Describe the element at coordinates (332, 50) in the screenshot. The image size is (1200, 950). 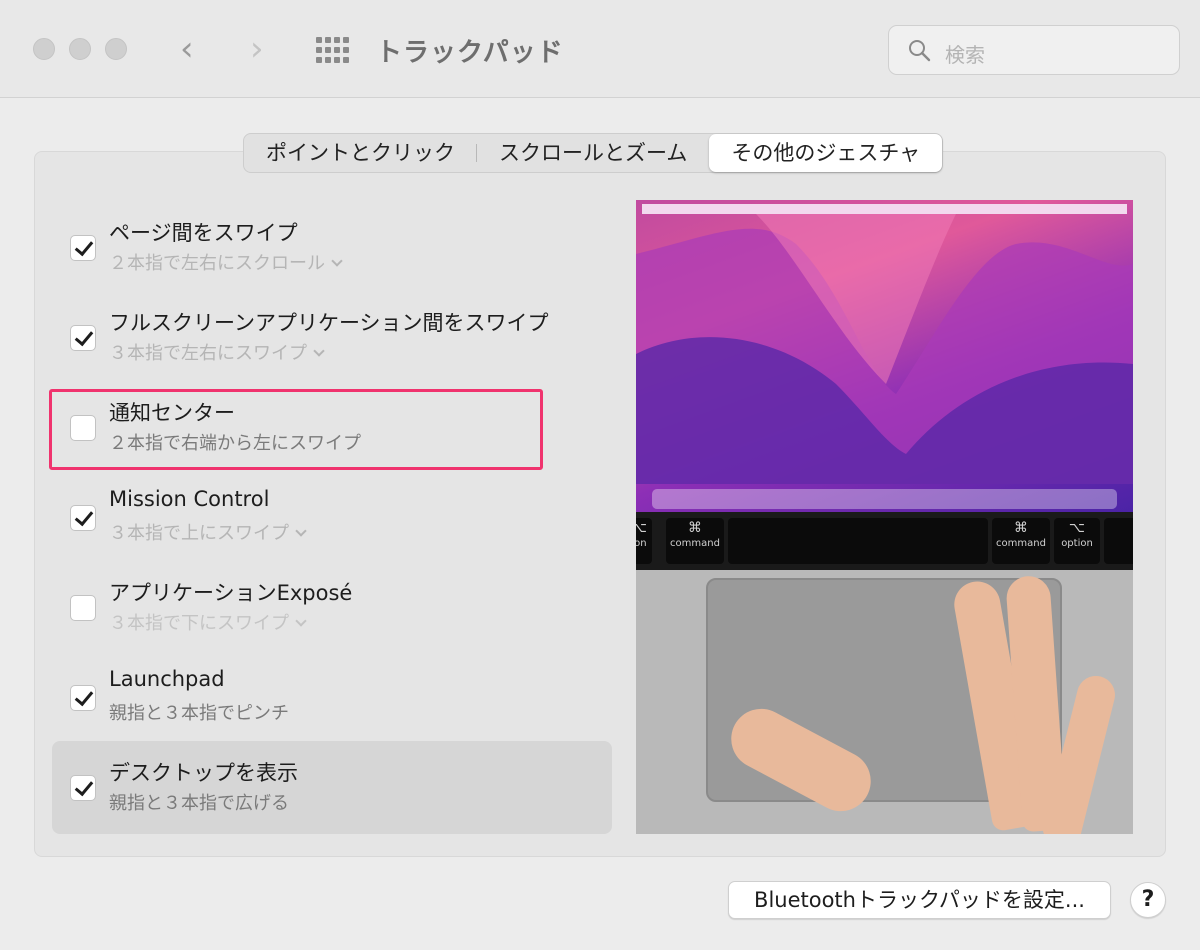
I see `show-all-grid-icon` at that location.